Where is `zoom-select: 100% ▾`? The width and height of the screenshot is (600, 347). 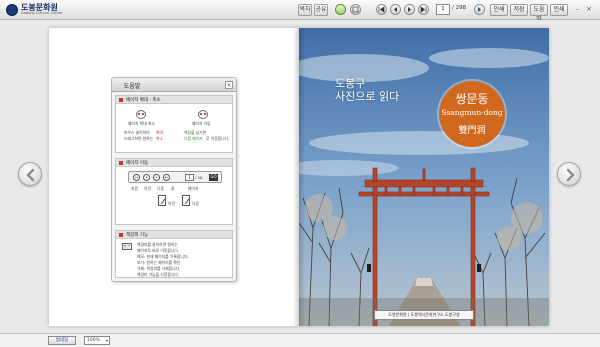 zoom-select: 100% ▾ is located at coordinates (97, 340).